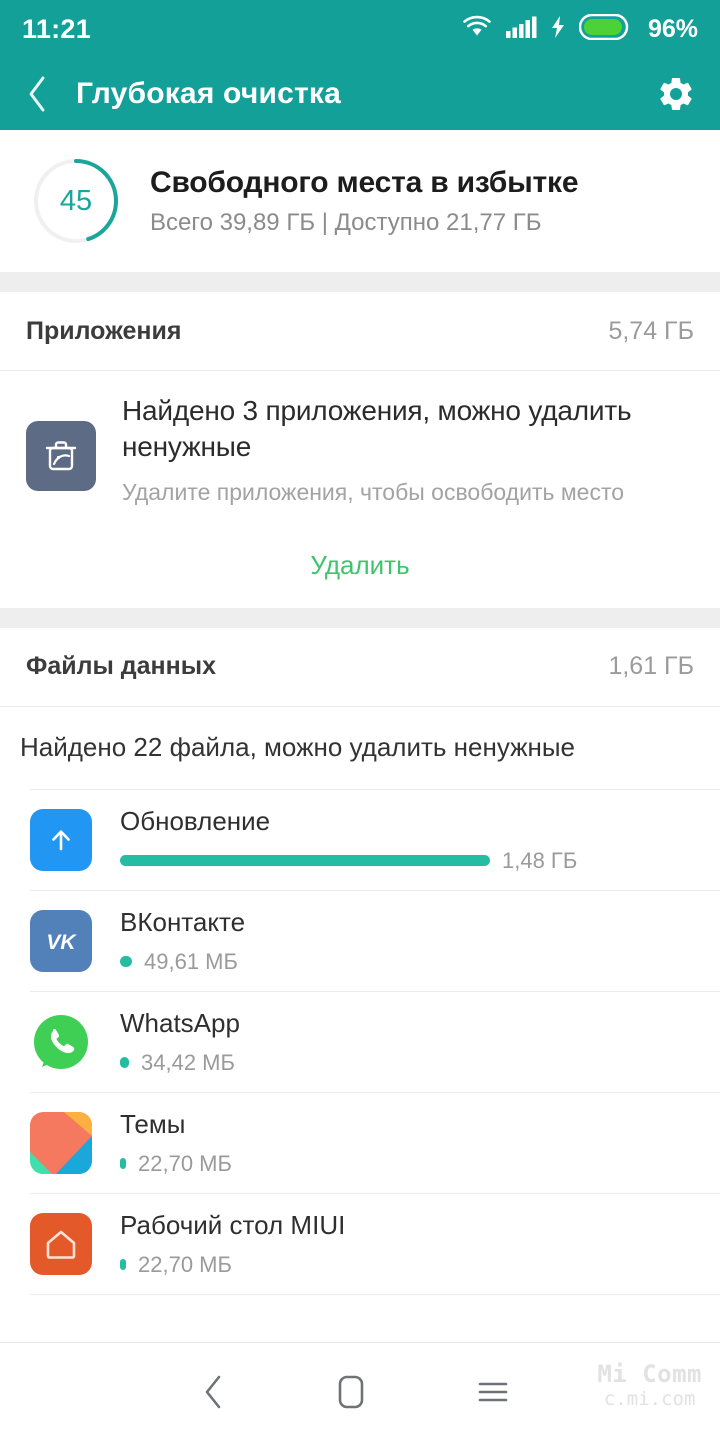  Describe the element at coordinates (57, 28) in the screenshot. I see `status-bar-clock: 11:21` at that location.